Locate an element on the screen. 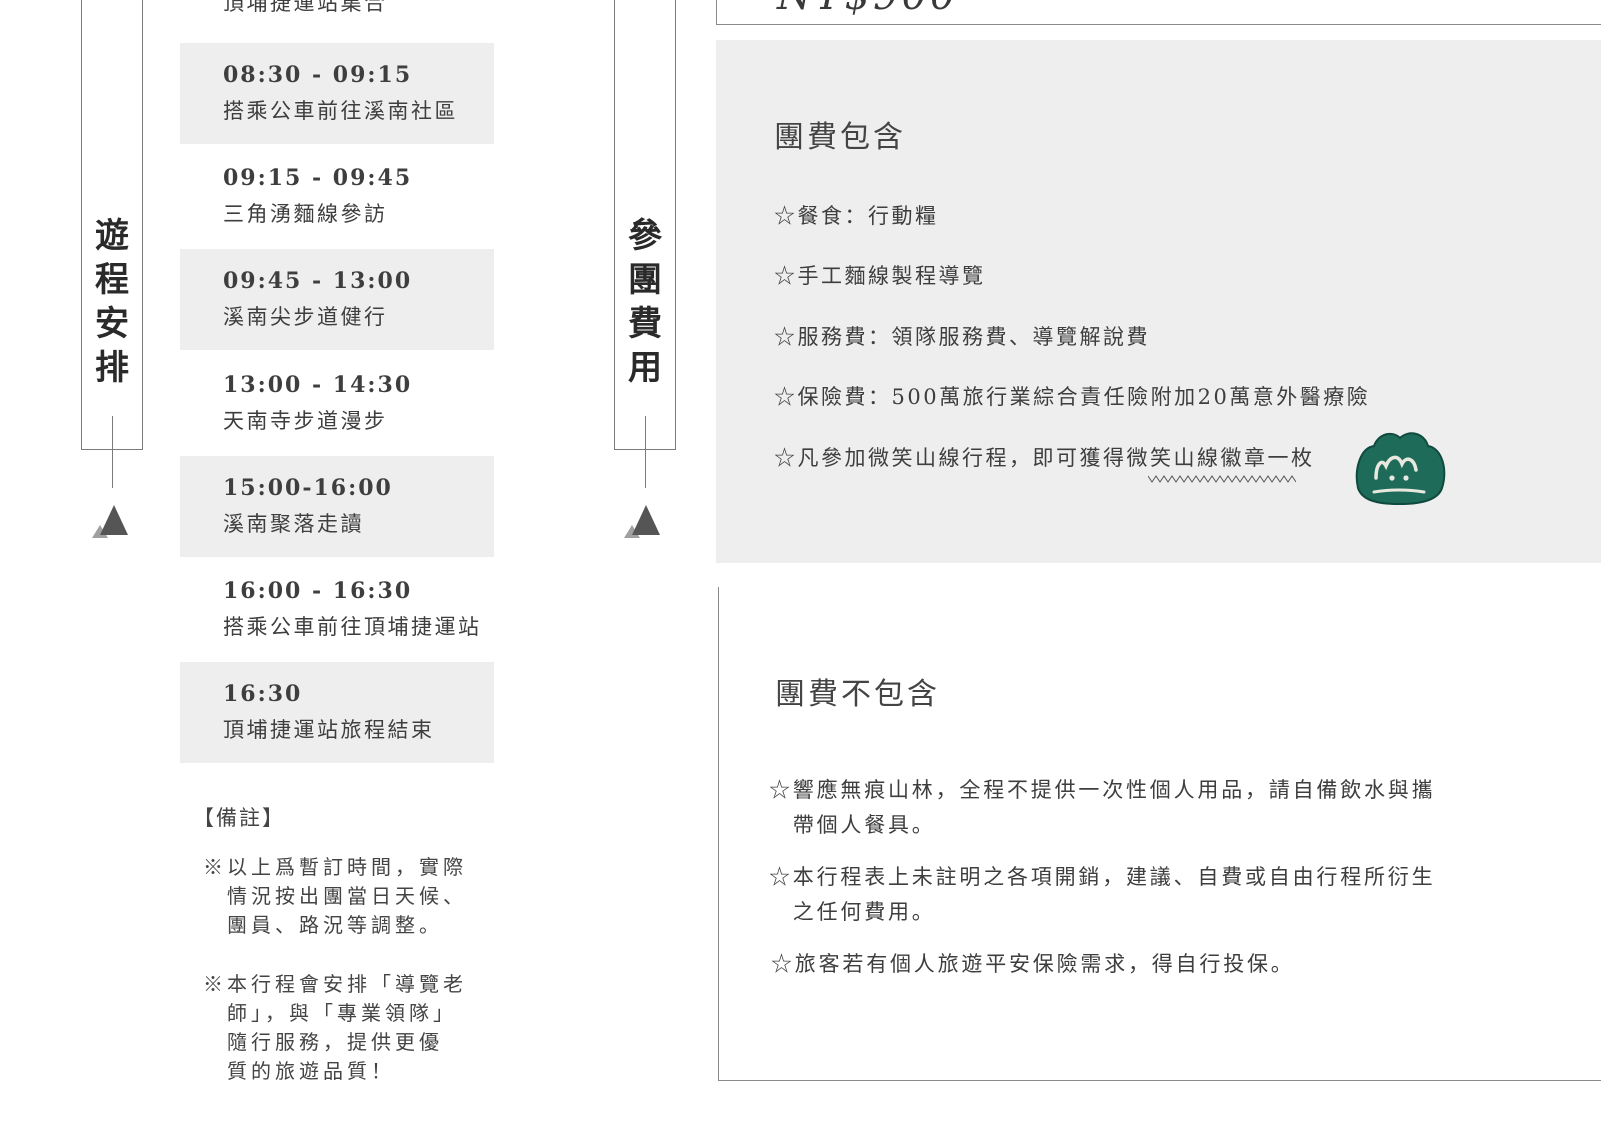 Image resolution: width=1601 pixels, height=1121 pixels. itinerary-tab: 遊 程 安 排 is located at coordinates (112, 225).